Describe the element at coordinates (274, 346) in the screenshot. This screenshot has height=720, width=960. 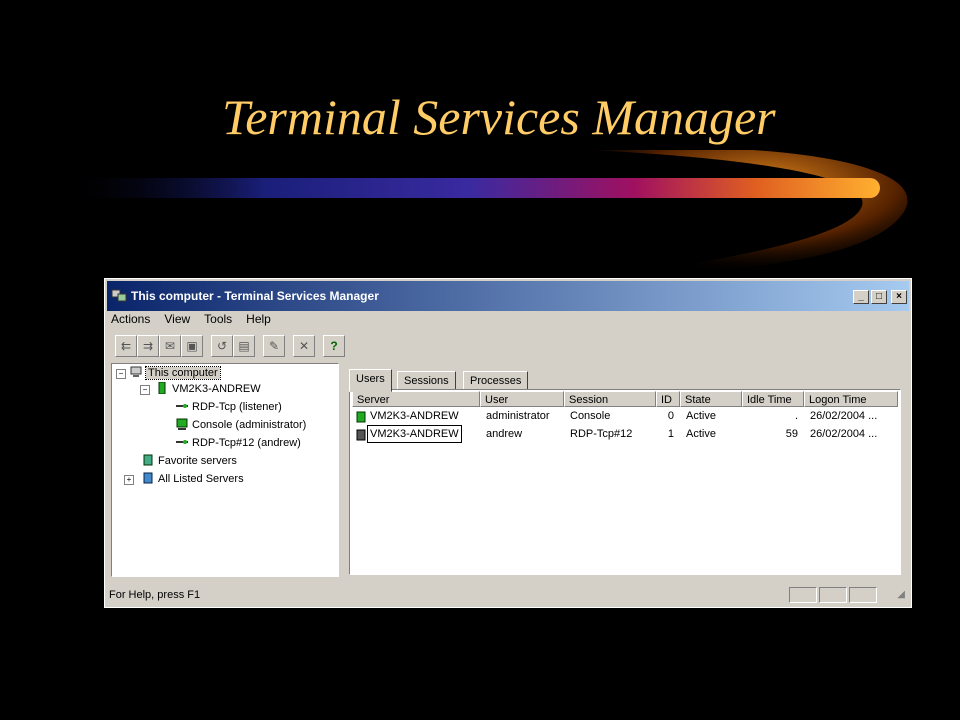
I see `logoff-icon: ✎` at that location.